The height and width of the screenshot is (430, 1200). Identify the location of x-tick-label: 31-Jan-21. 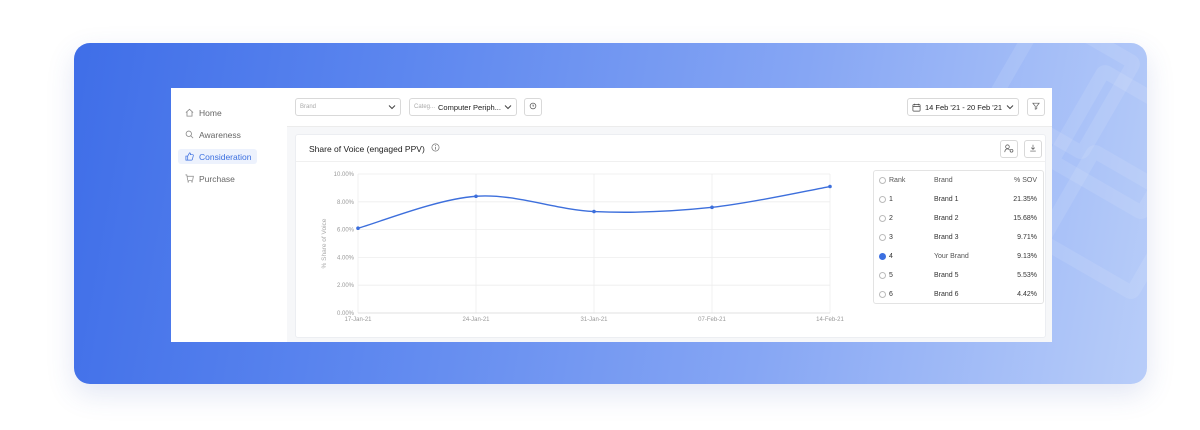
(594, 320).